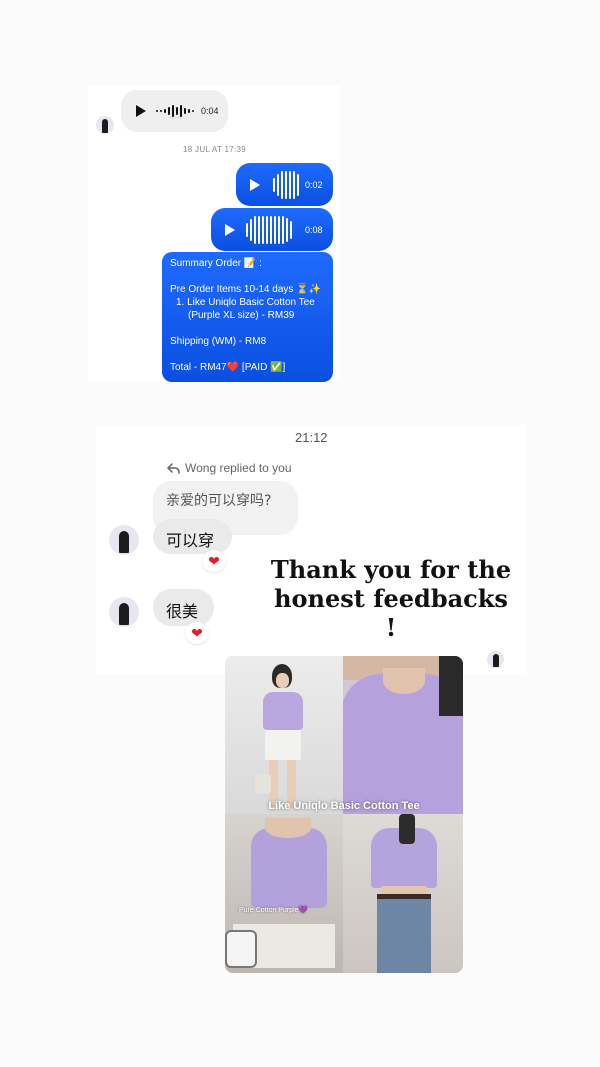 The width and height of the screenshot is (600, 1067). I want to click on thank-you-caption: Thank you for the honest feedbacks !, so click(391, 598).